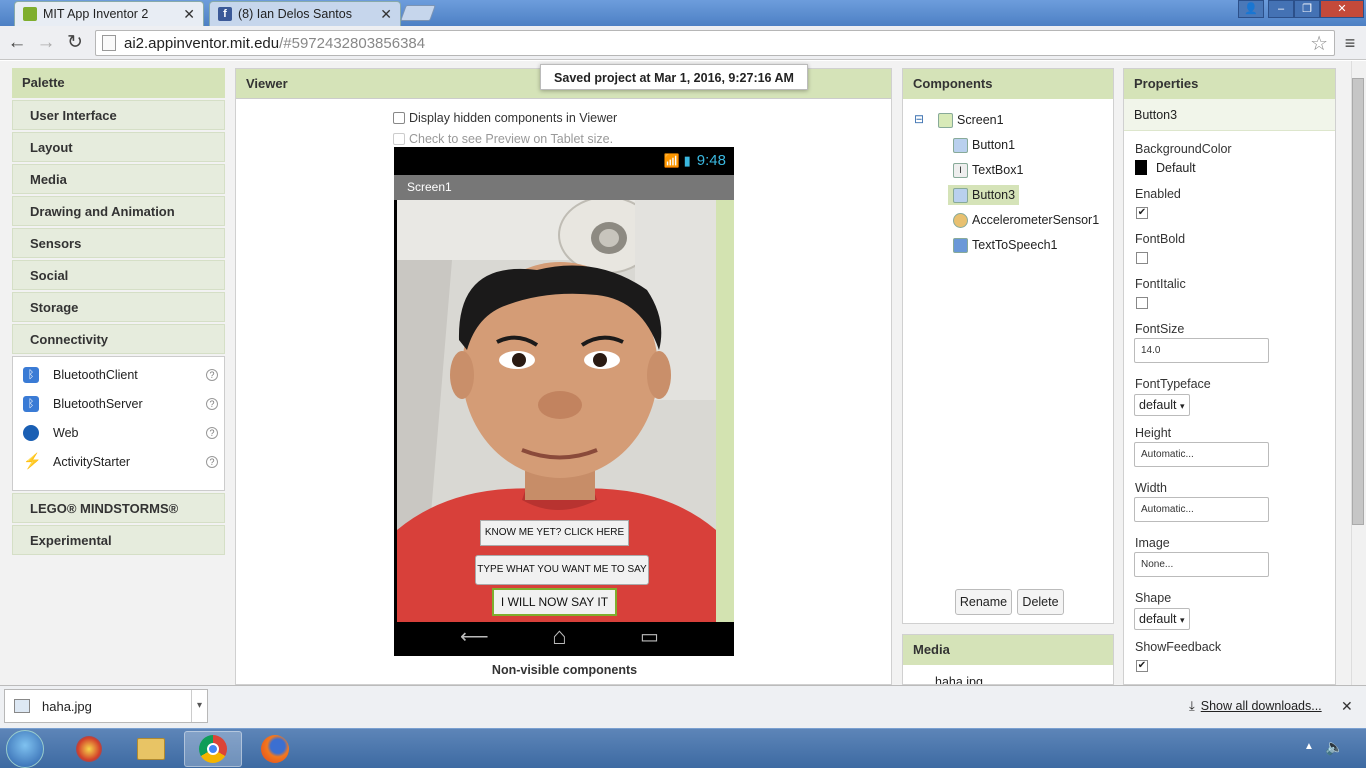  Describe the element at coordinates (399, 139) in the screenshot. I see `tablet-preview-checkbox` at that location.